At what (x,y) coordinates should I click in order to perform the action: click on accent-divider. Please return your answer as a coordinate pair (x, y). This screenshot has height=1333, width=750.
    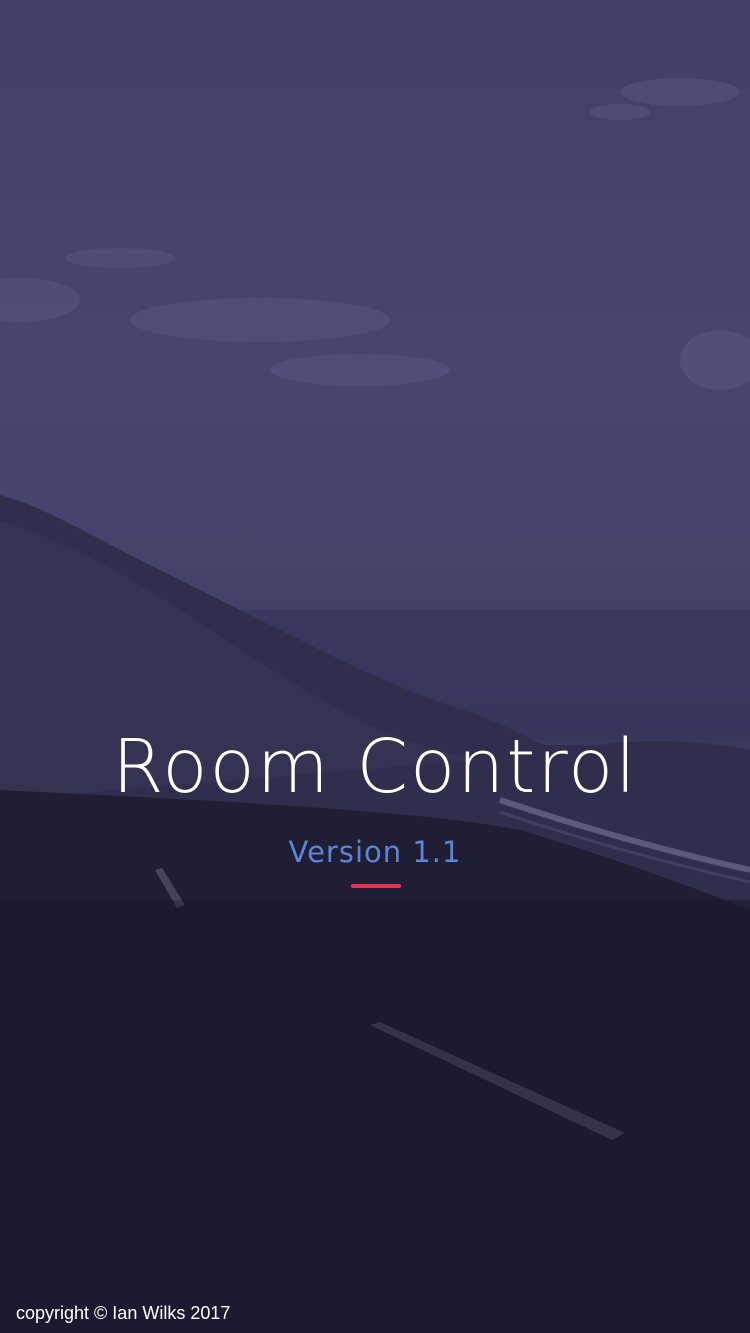
    Looking at the image, I should click on (376, 886).